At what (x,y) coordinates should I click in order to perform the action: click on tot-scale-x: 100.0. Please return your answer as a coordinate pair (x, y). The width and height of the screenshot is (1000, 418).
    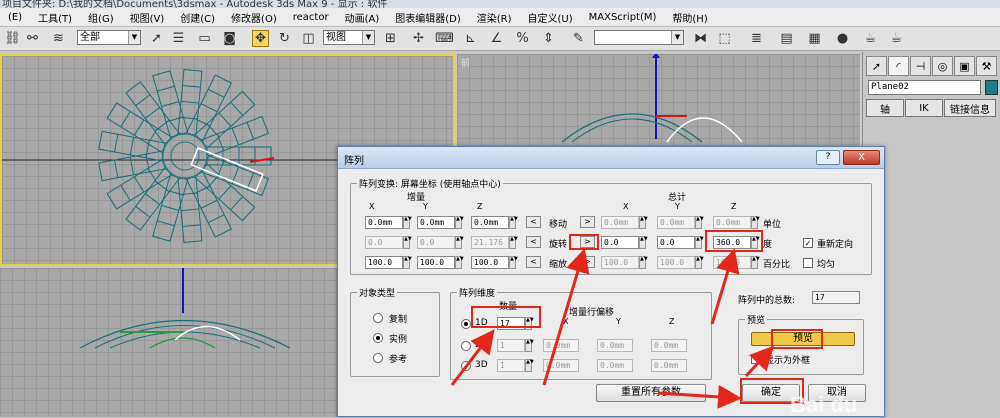
    Looking at the image, I should click on (620, 262).